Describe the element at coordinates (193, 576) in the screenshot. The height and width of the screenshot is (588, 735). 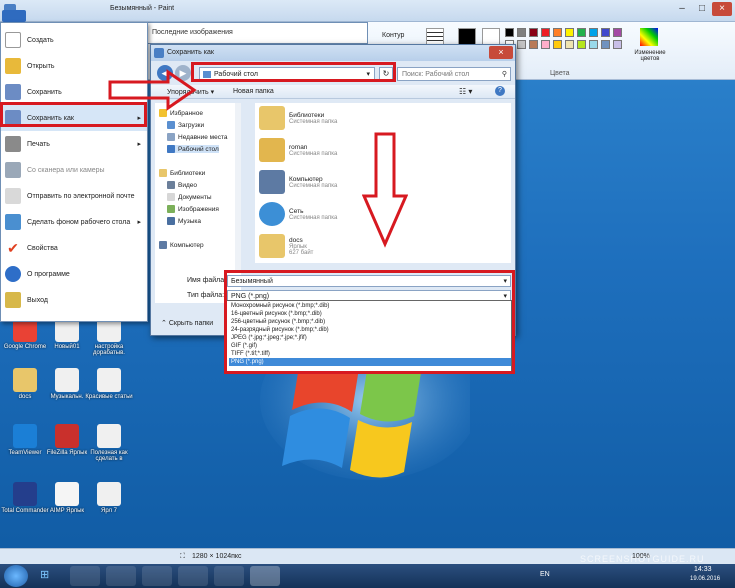
I see `taskbar-skype-icon` at that location.